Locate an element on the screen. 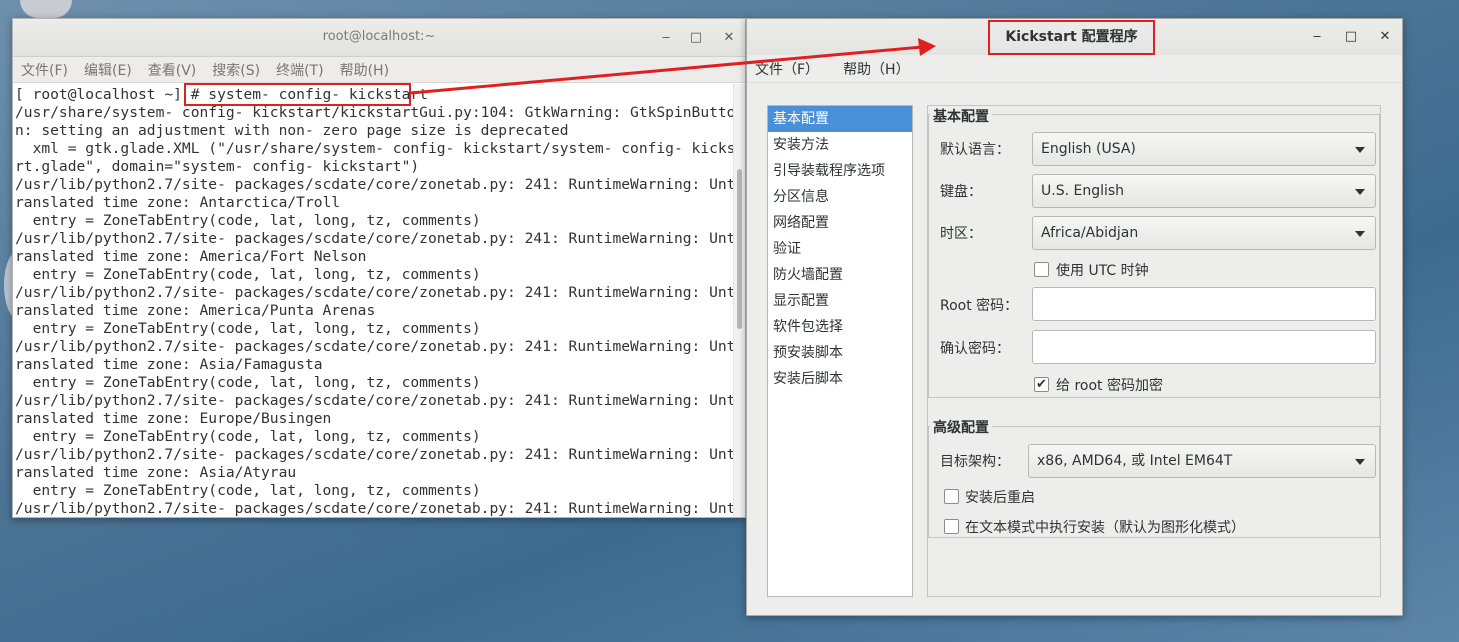 This screenshot has width=1459, height=642. terminal-prompt: [ root@localhost ~] # is located at coordinates (112, 94).